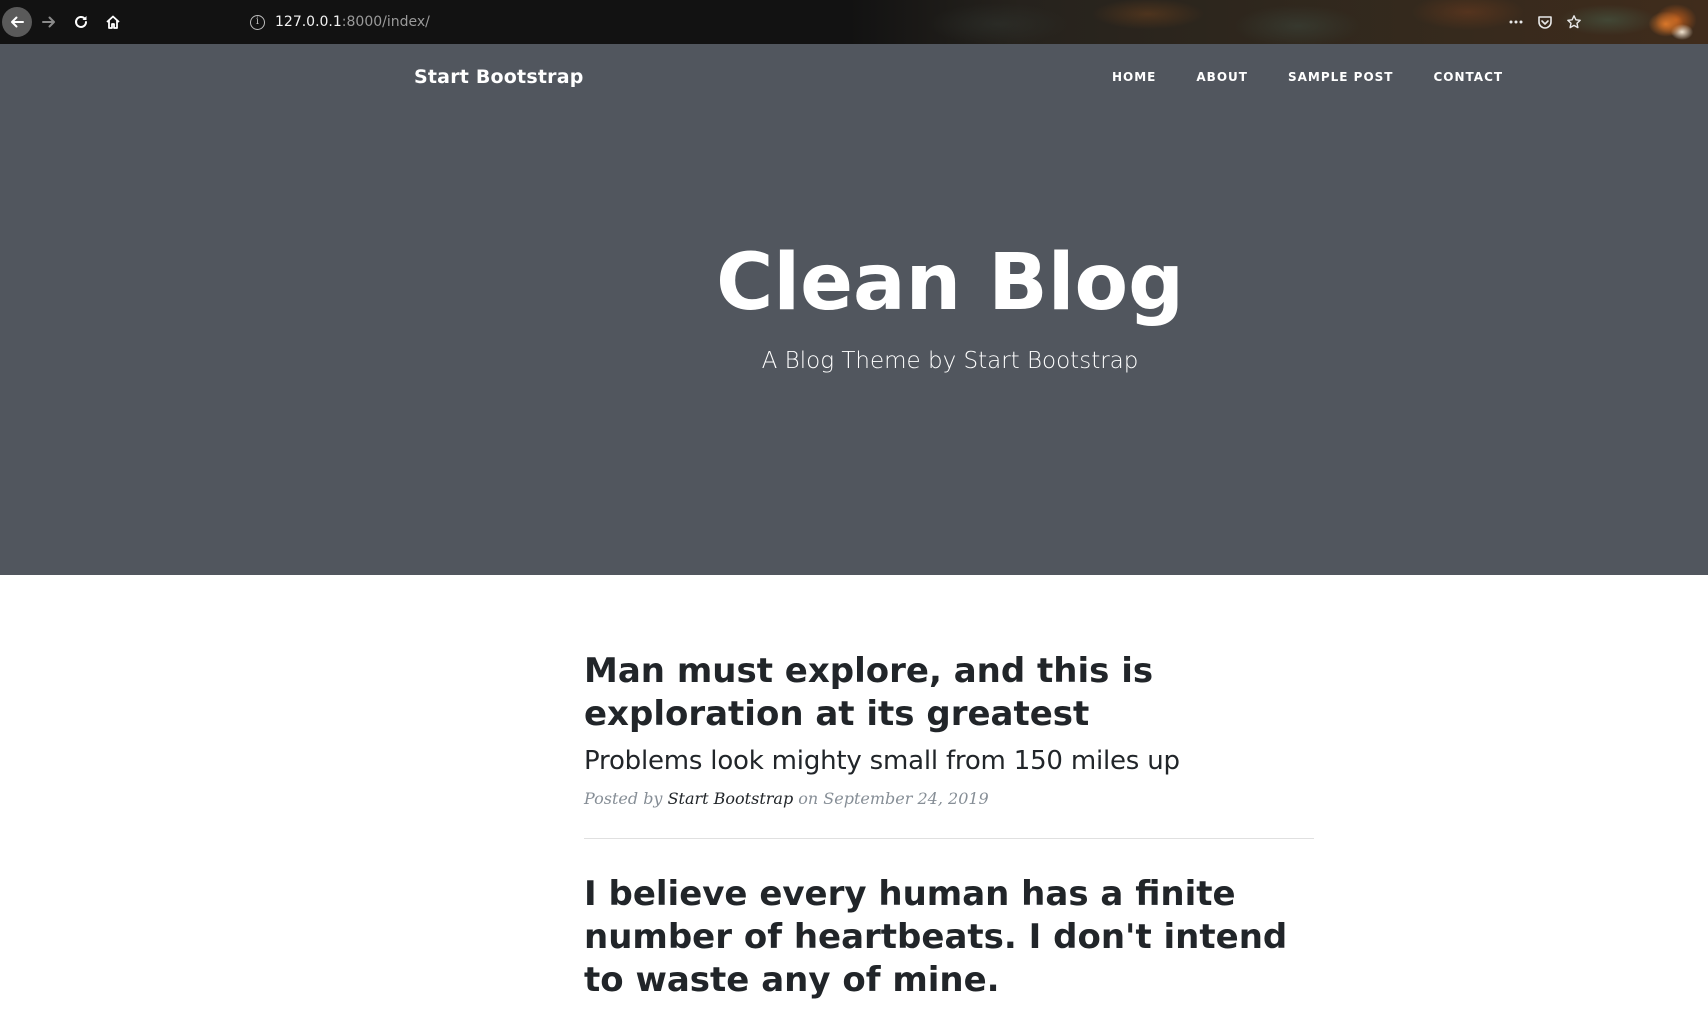 Image resolution: width=1708 pixels, height=1019 pixels. Describe the element at coordinates (257, 22) in the screenshot. I see `info-icon: i` at that location.